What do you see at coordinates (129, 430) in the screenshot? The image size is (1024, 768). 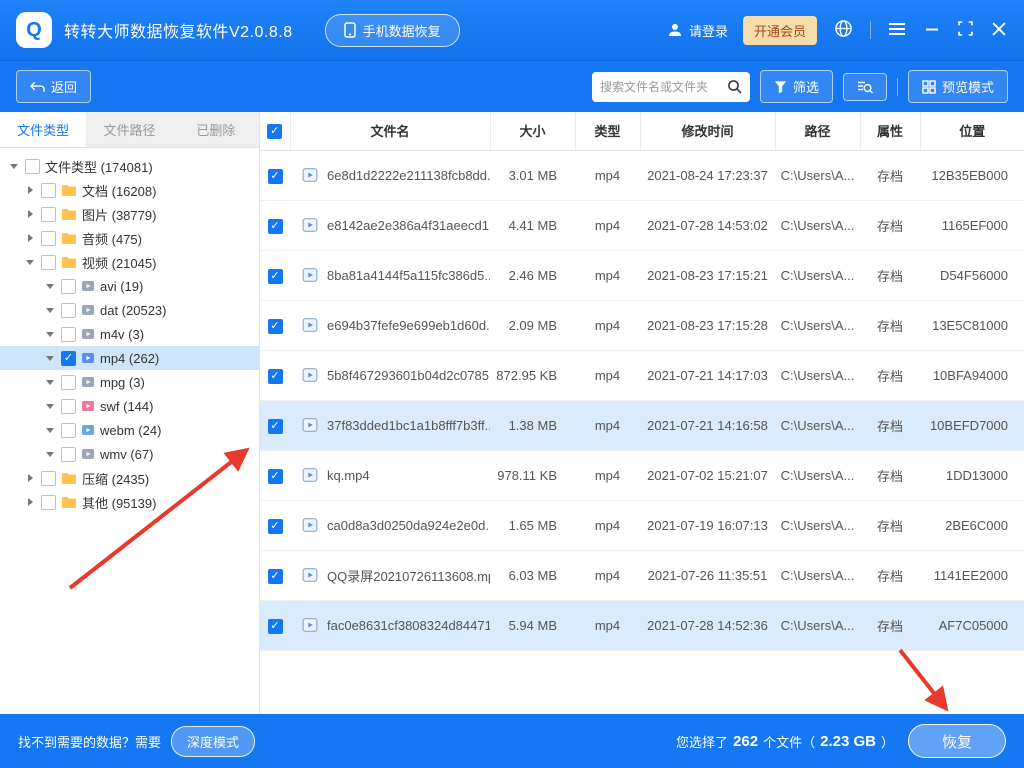 I see `tree-item-webm: webm (24)` at bounding box center [129, 430].